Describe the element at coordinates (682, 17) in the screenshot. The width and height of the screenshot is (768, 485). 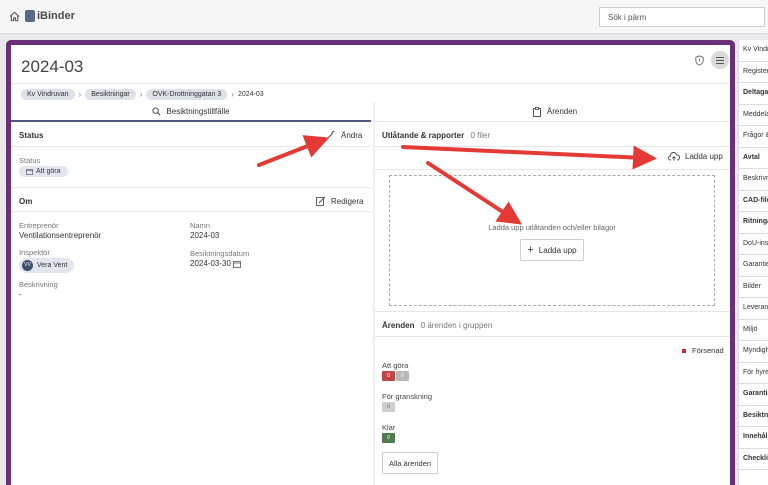
I see `search-input: Sök i pärm` at that location.